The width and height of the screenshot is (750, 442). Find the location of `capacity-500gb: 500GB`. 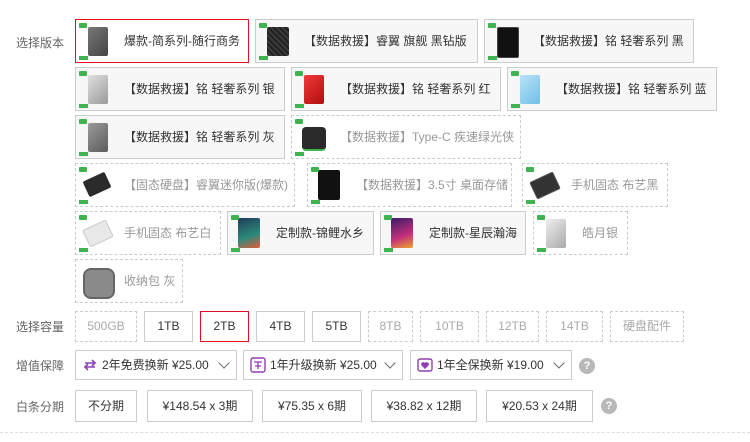

capacity-500gb: 500GB is located at coordinates (106, 326).